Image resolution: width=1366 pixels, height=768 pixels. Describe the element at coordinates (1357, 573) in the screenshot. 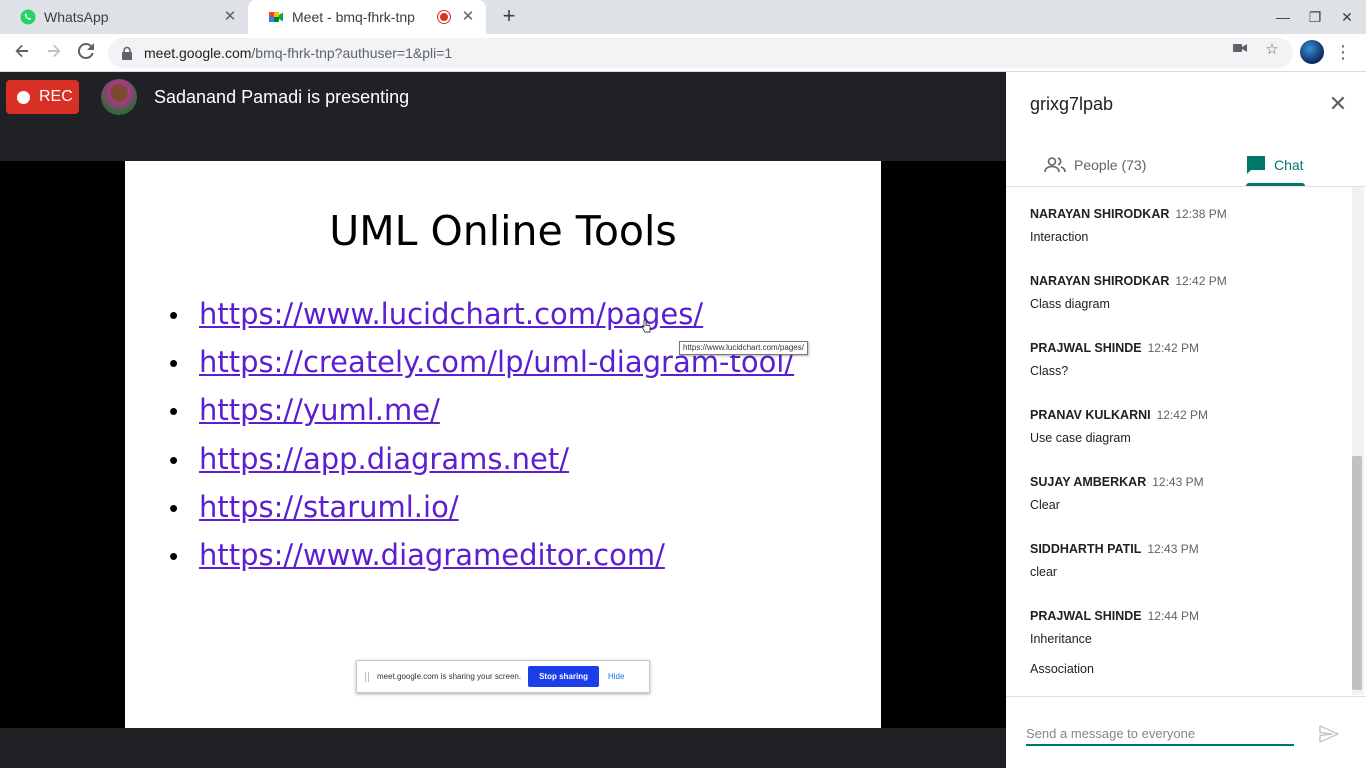

I see `scrollbar-thumb` at that location.